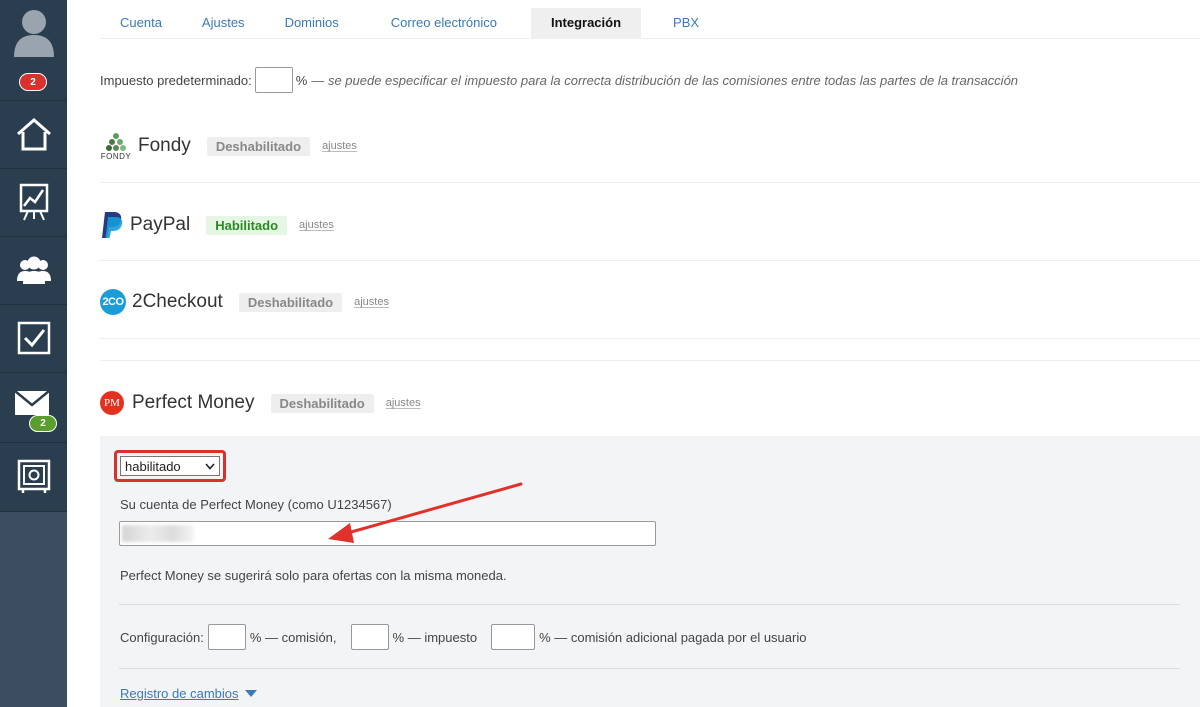 Image resolution: width=1200 pixels, height=707 pixels. What do you see at coordinates (250, 693) in the screenshot?
I see `caret-down-icon` at bounding box center [250, 693].